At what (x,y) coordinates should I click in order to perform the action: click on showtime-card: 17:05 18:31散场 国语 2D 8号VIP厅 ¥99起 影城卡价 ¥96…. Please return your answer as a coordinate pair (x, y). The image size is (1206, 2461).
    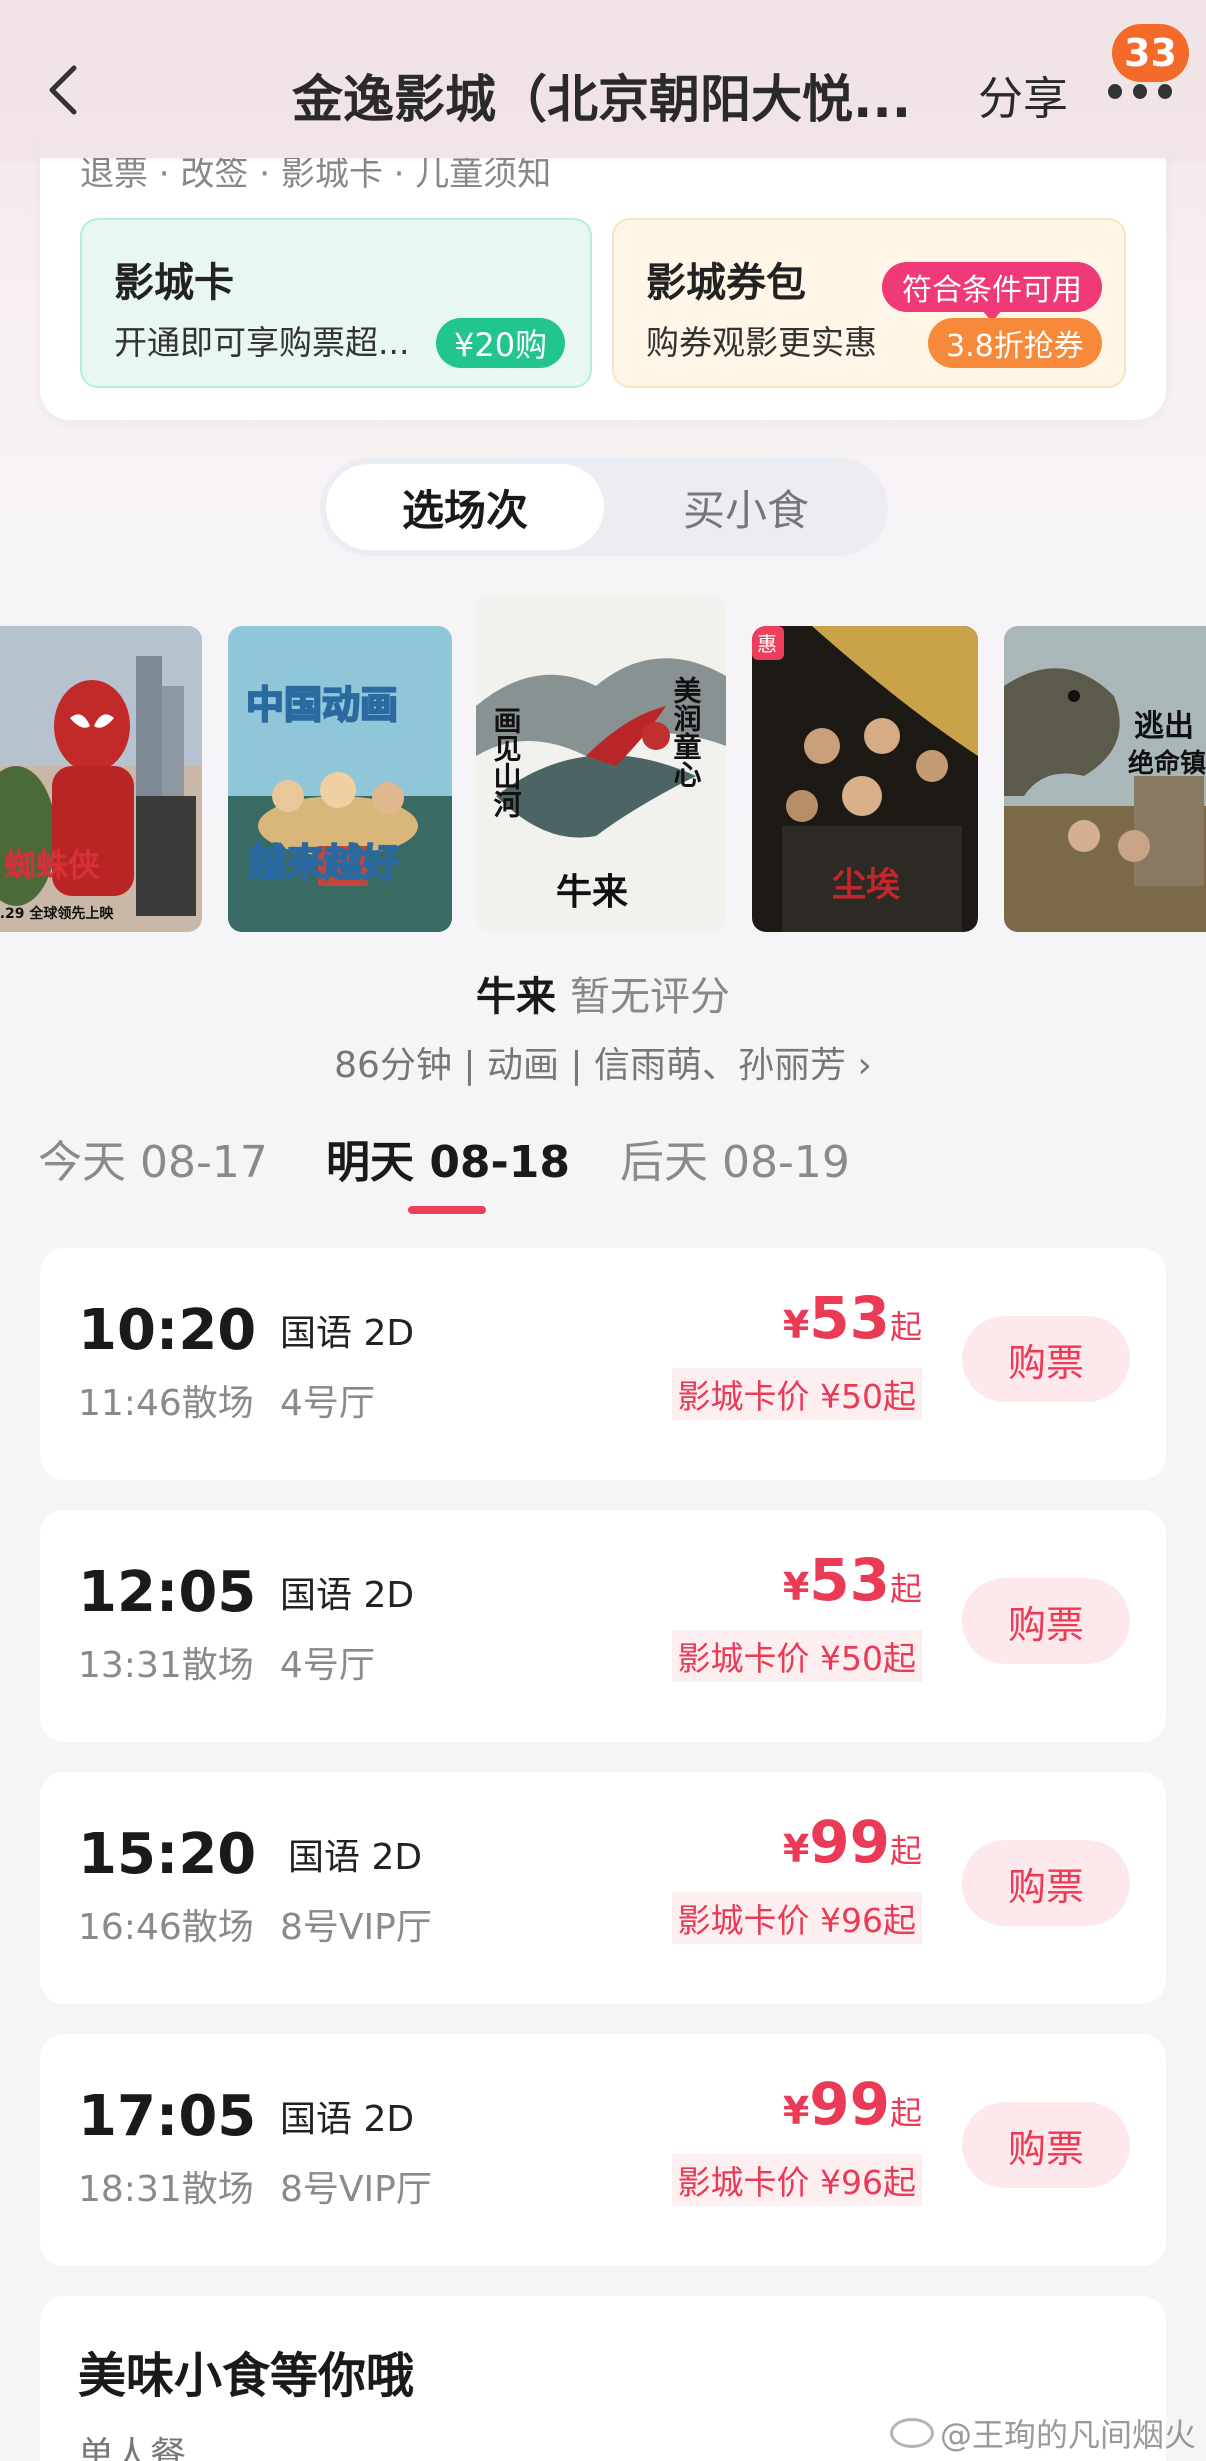
    Looking at the image, I should click on (603, 2150).